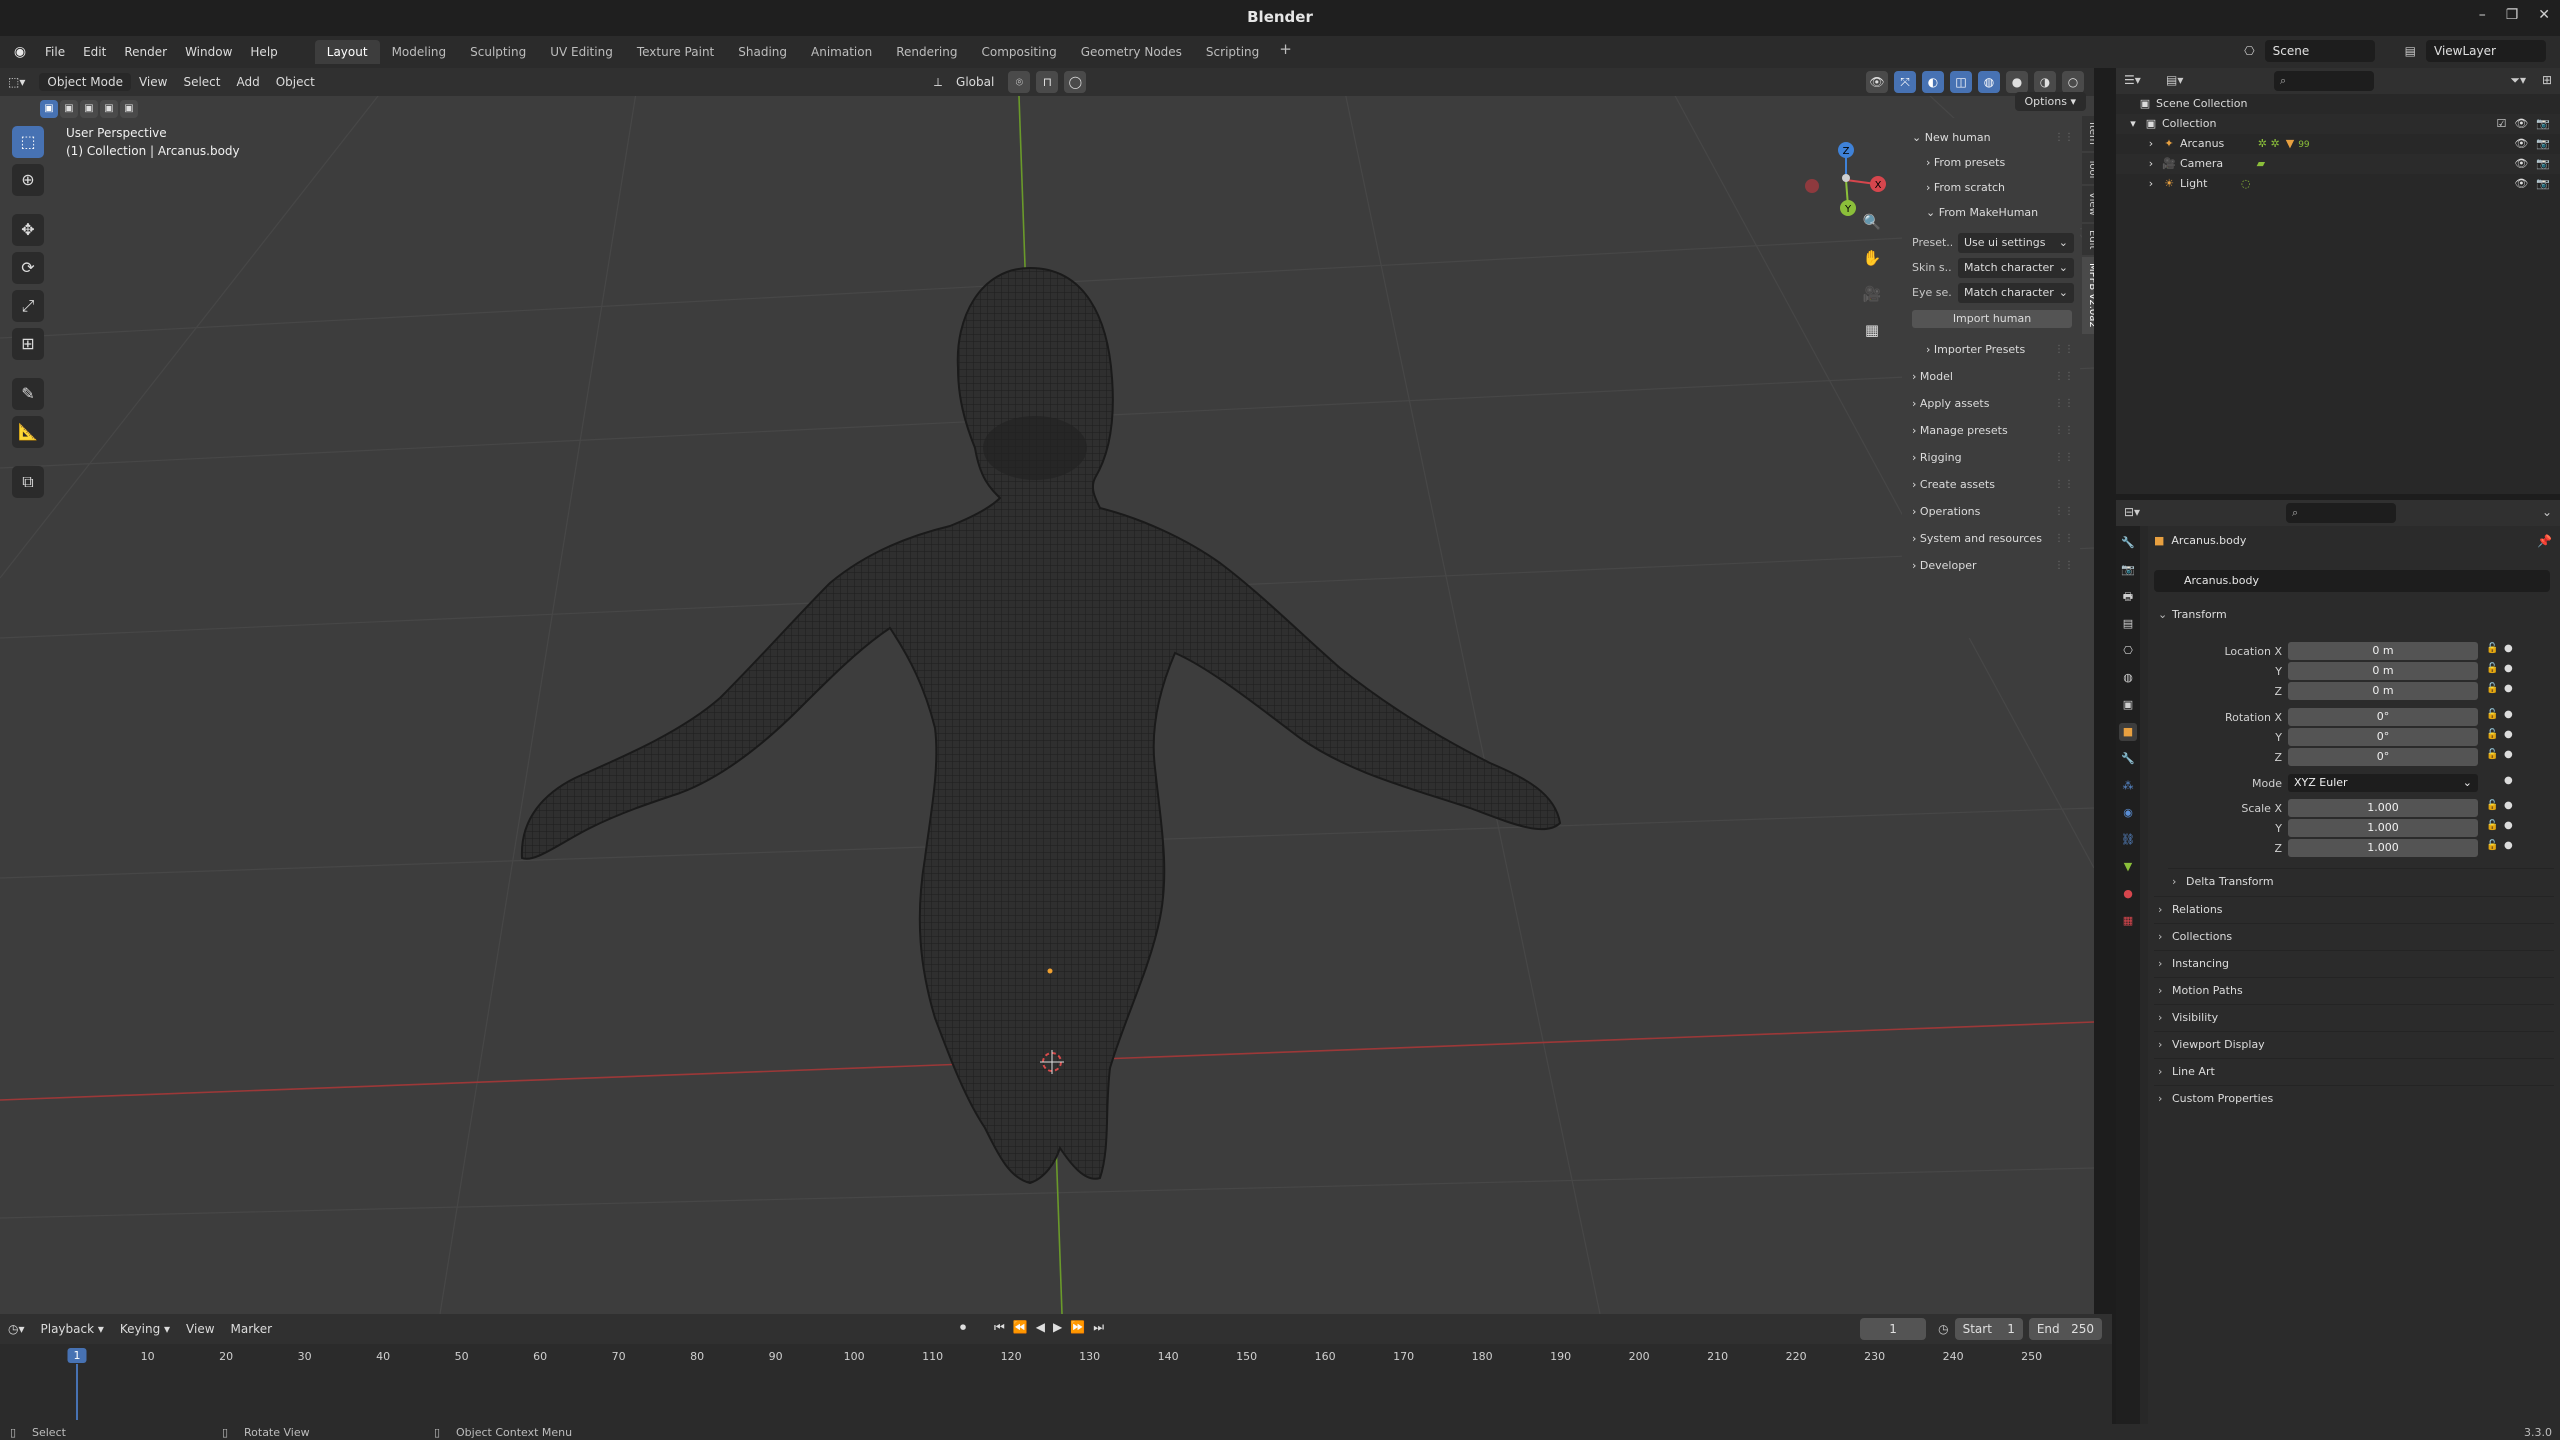 The width and height of the screenshot is (2560, 1440). I want to click on overlay-toggle-icon: ◐, so click(1933, 82).